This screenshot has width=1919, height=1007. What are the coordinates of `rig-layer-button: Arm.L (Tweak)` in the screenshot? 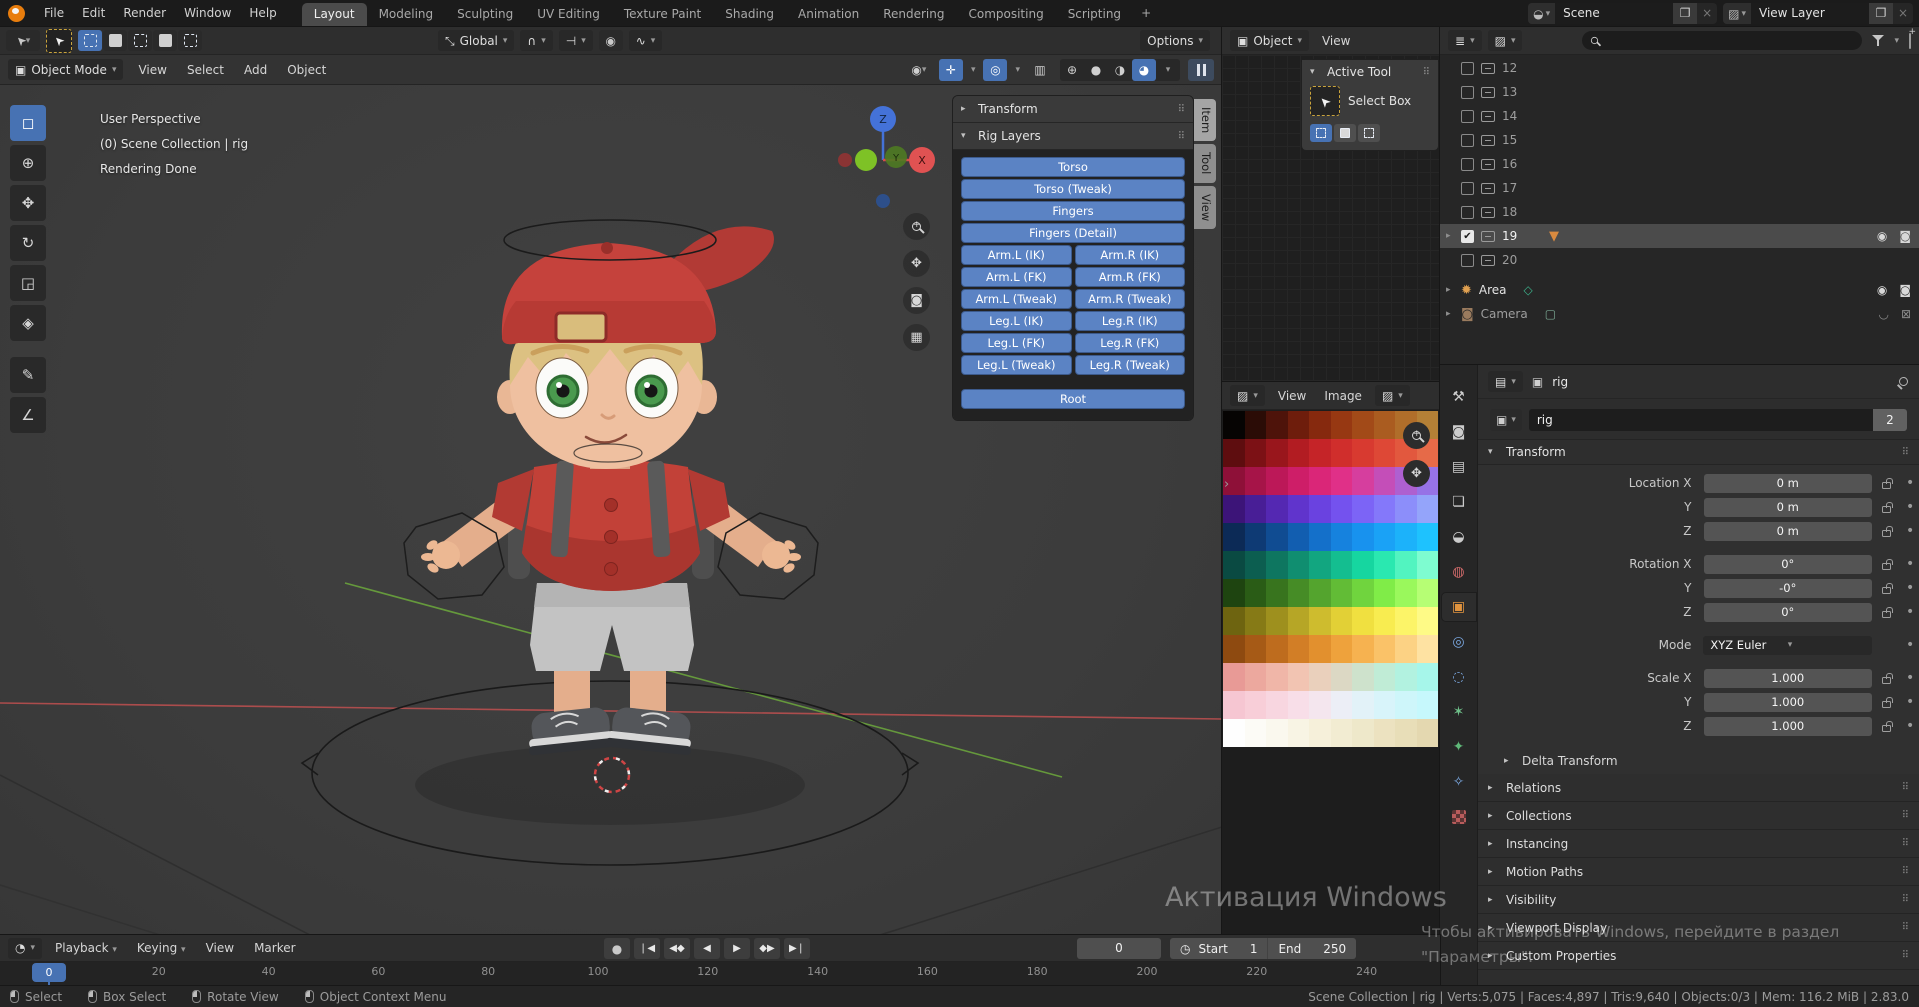 It's located at (1016, 299).